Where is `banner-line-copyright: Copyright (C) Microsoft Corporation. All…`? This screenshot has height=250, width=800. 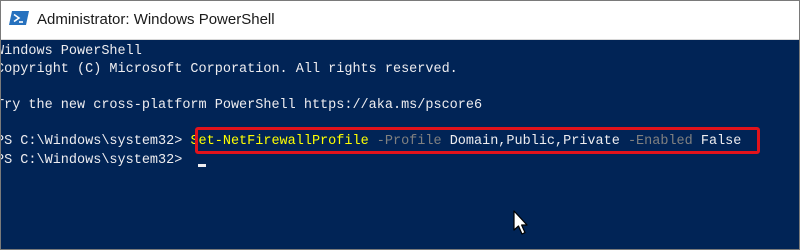
banner-line-copyright: Copyright (C) Microsoft Corporation. All… is located at coordinates (229, 69).